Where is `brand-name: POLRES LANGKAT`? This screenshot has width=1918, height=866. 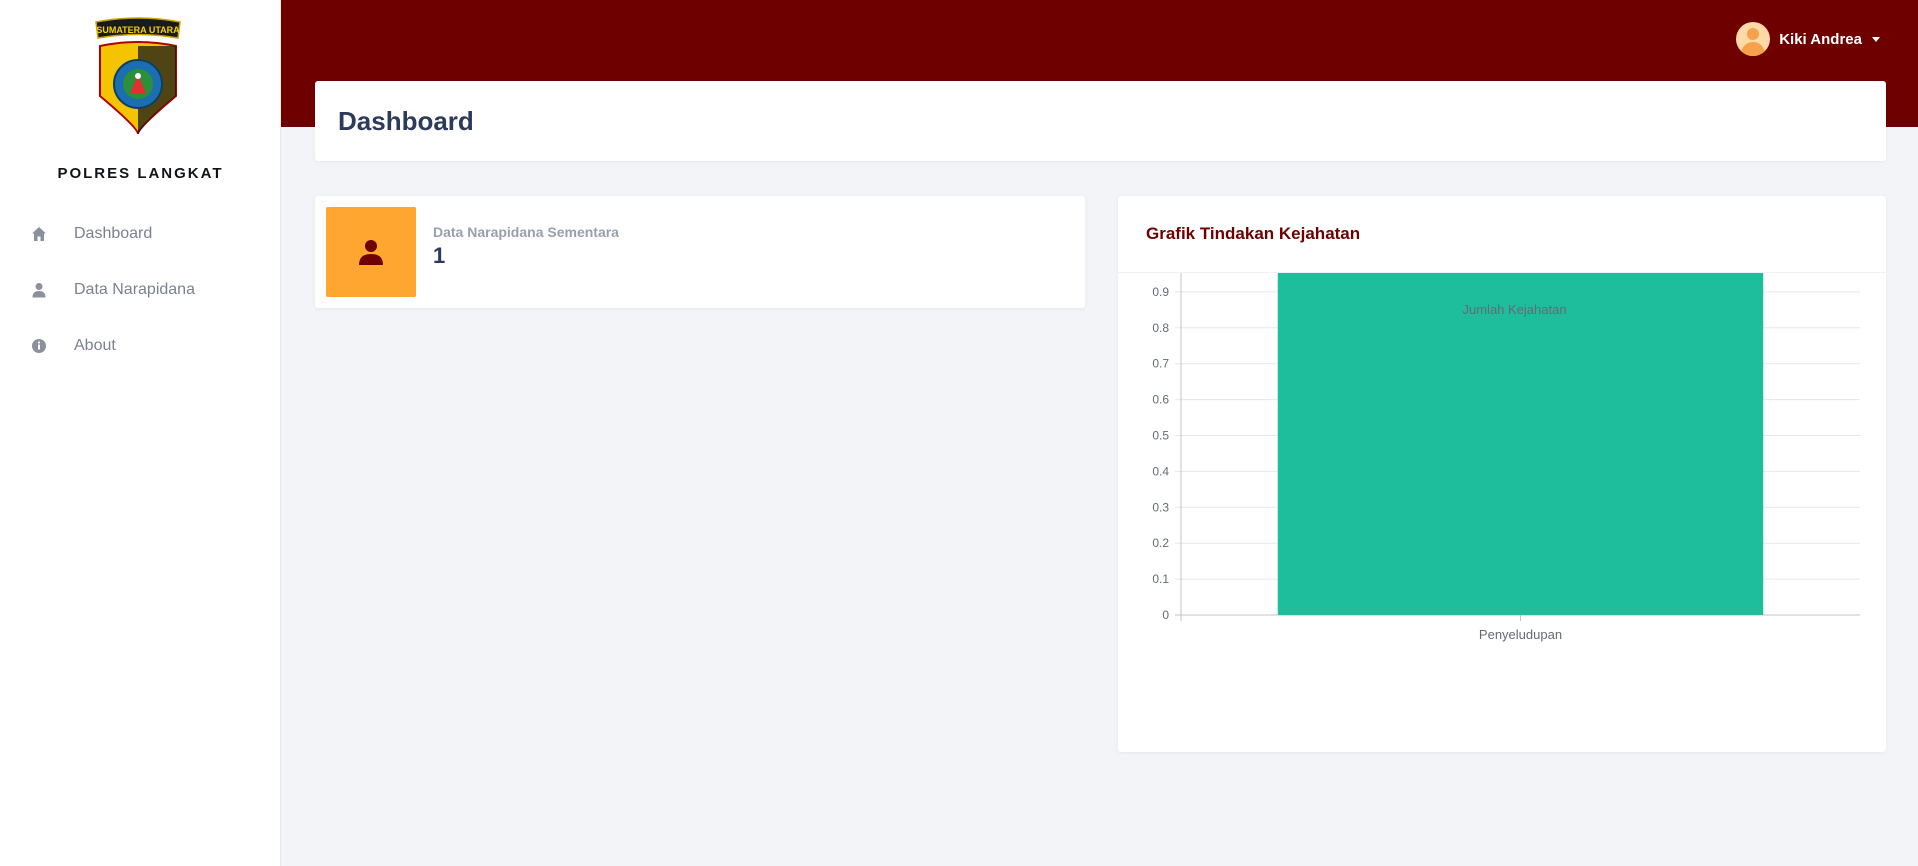 brand-name: POLRES LANGKAT is located at coordinates (140, 173).